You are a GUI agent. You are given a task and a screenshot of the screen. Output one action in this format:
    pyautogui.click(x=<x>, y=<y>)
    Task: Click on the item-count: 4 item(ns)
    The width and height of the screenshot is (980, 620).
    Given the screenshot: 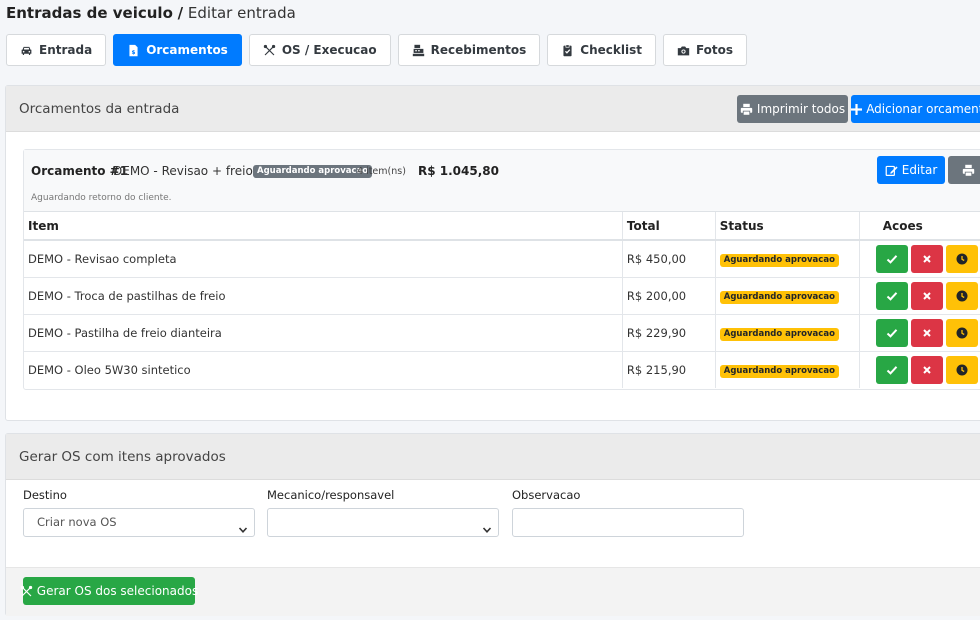 What is the action you would take?
    pyautogui.click(x=381, y=171)
    